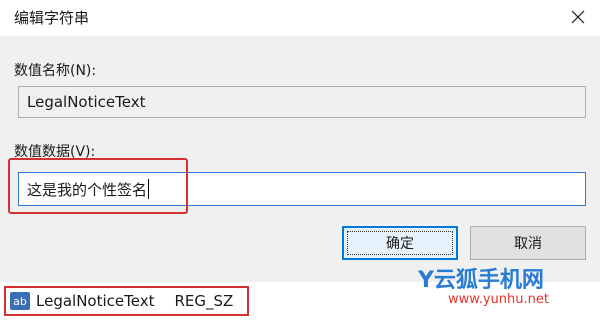  I want to click on cancel-button: 取消, so click(528, 243).